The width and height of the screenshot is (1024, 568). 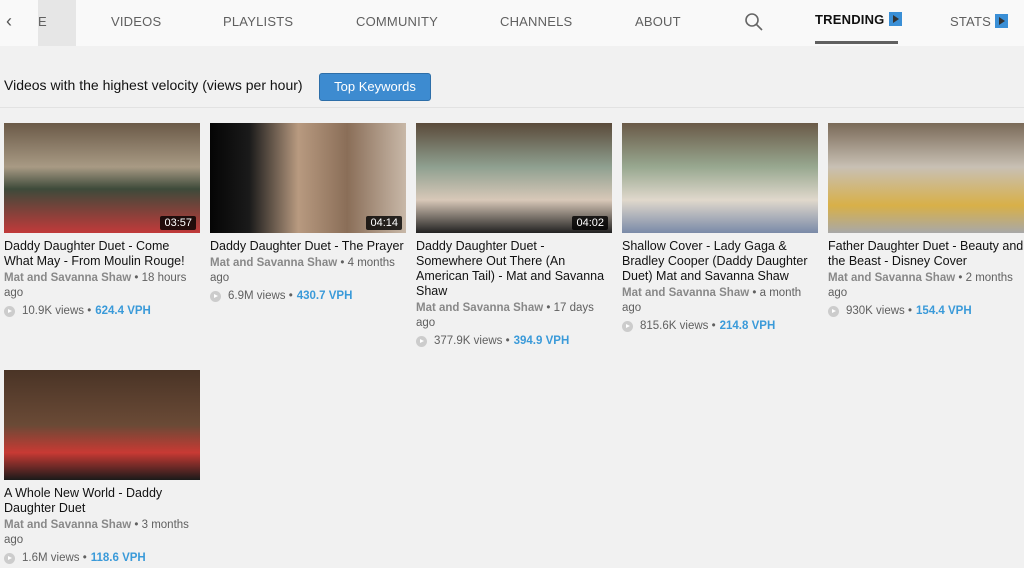 I want to click on video-thumbnail: 04:14, so click(x=308, y=178).